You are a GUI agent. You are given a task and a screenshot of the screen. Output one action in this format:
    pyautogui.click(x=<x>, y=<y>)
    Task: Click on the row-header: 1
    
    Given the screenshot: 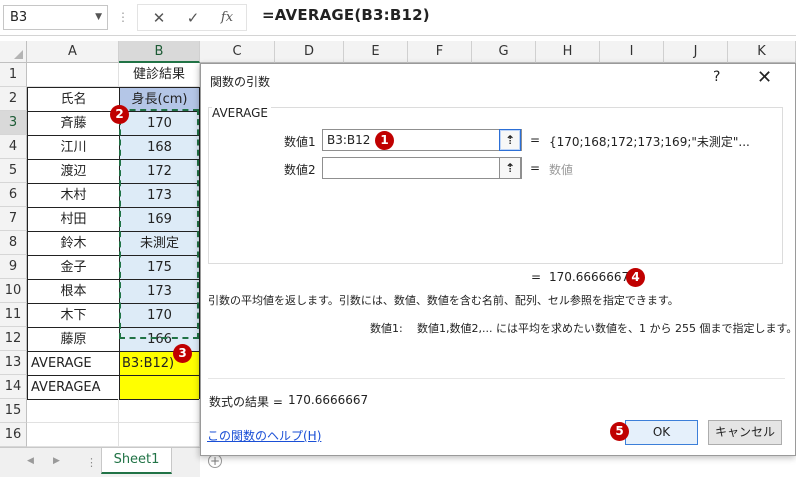 What is the action you would take?
    pyautogui.click(x=13, y=75)
    